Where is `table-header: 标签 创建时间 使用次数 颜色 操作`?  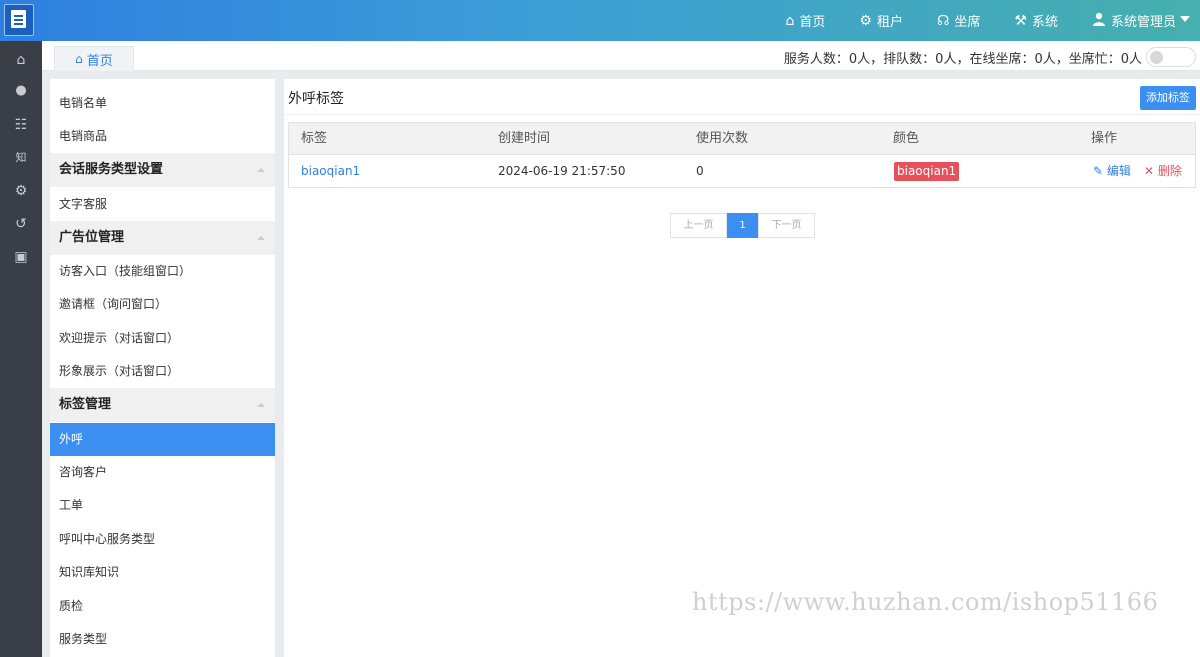 table-header: 标签 创建时间 使用次数 颜色 操作 is located at coordinates (742, 139).